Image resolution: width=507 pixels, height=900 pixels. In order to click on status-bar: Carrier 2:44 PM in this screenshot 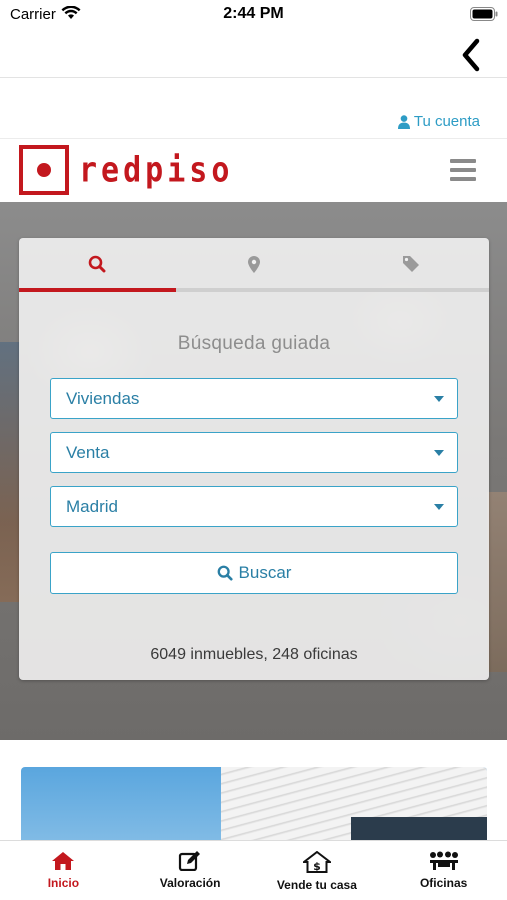, I will do `click(253, 15)`.